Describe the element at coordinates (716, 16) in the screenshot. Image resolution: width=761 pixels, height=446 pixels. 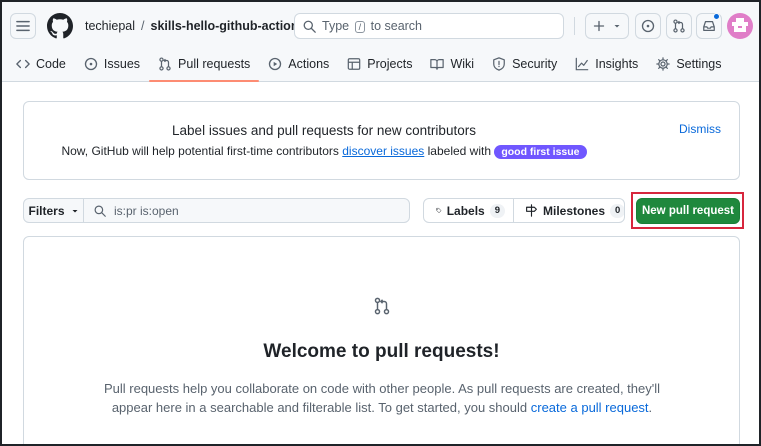
I see `unread-notification-dot` at that location.